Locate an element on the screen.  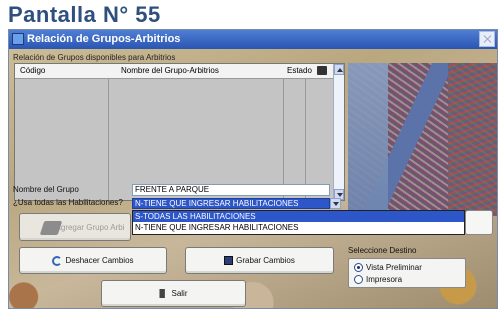
use-all-select: N-TIENE QUE INGRESAR HABILITACIONES is located at coordinates (231, 203).